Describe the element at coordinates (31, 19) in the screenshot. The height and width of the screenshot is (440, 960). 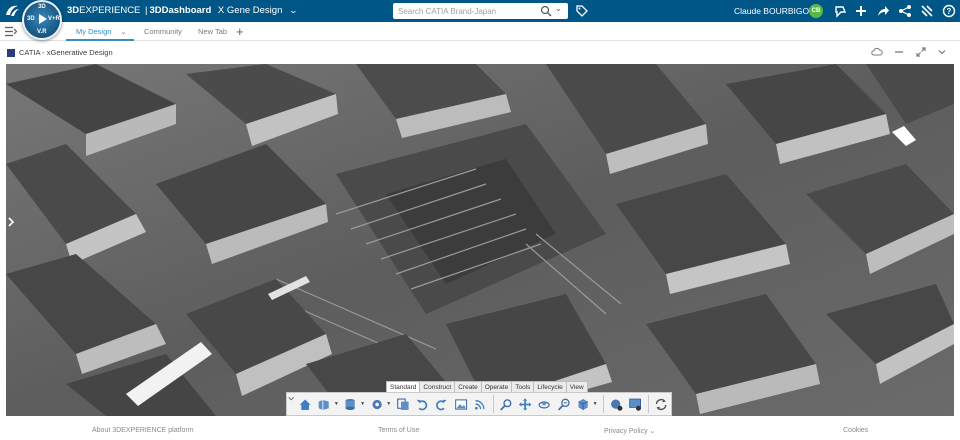
I see `compass-left: 3D` at that location.